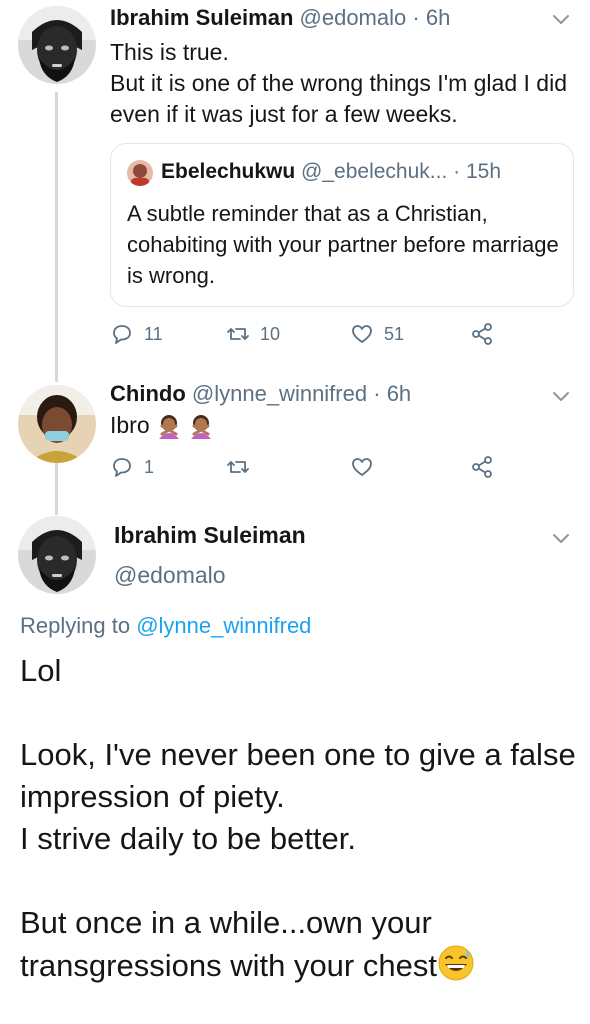 The height and width of the screenshot is (1024, 590). I want to click on like-button, so click(362, 467).